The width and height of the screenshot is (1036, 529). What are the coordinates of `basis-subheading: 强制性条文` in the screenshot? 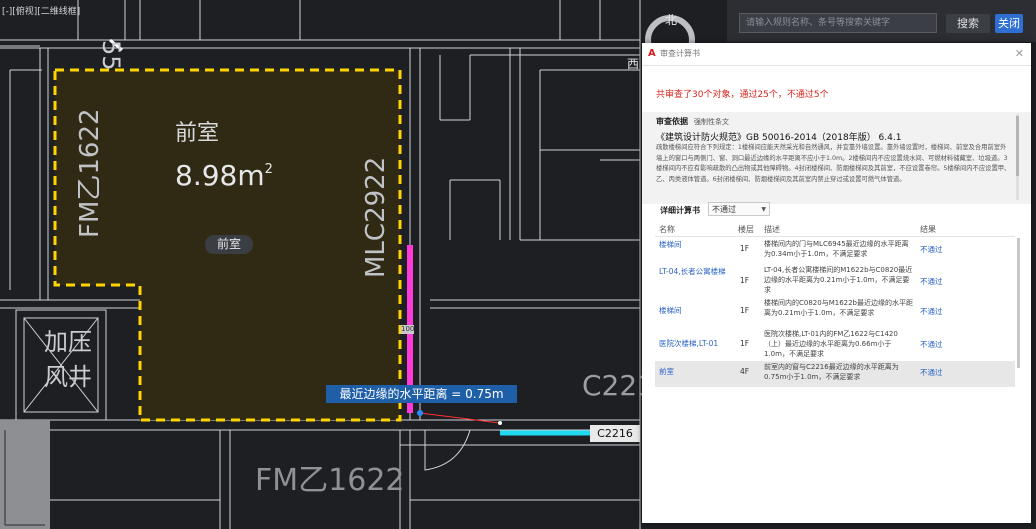 It's located at (711, 122).